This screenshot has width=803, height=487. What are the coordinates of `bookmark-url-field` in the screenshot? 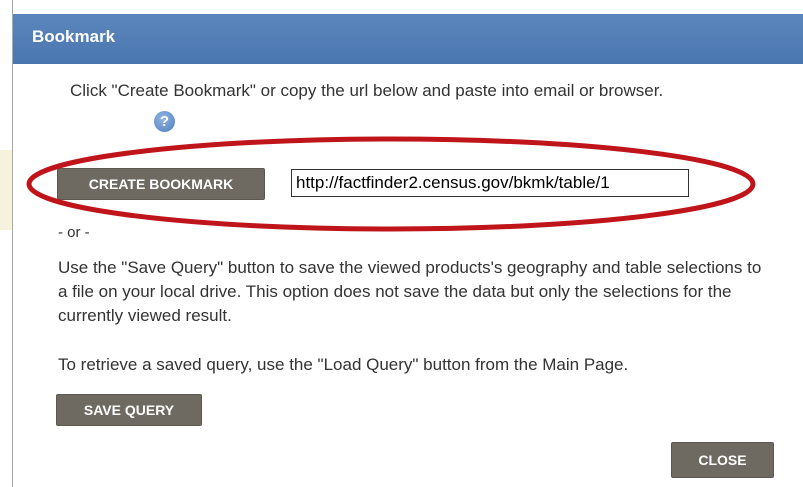 It's located at (490, 183).